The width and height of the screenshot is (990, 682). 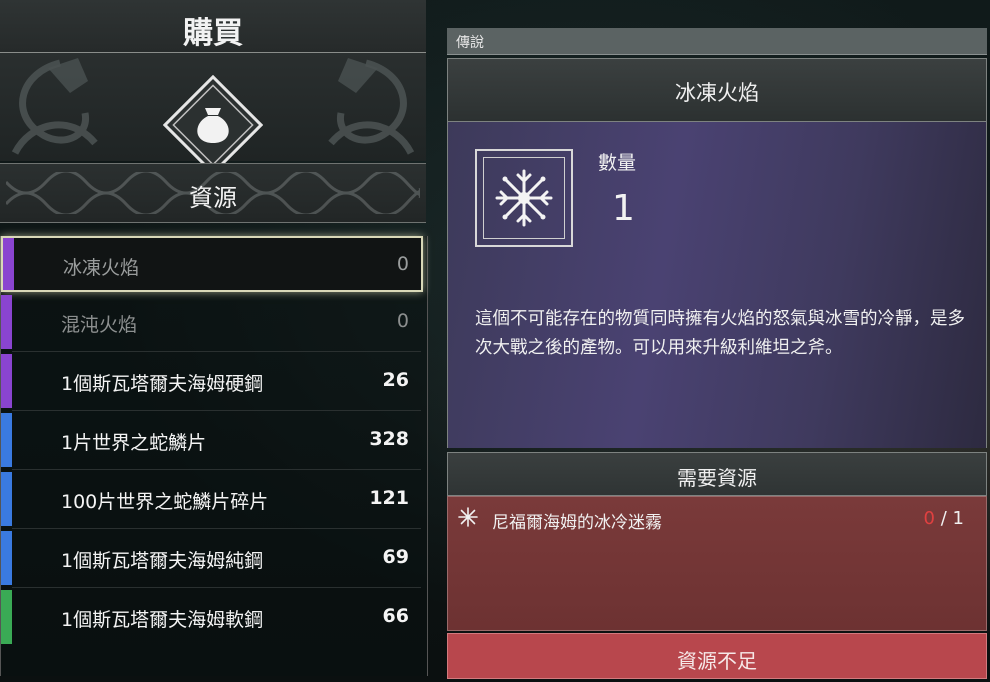 I want to click on list-item: 1片世界之蛇鱗片 328, so click(x=211, y=441).